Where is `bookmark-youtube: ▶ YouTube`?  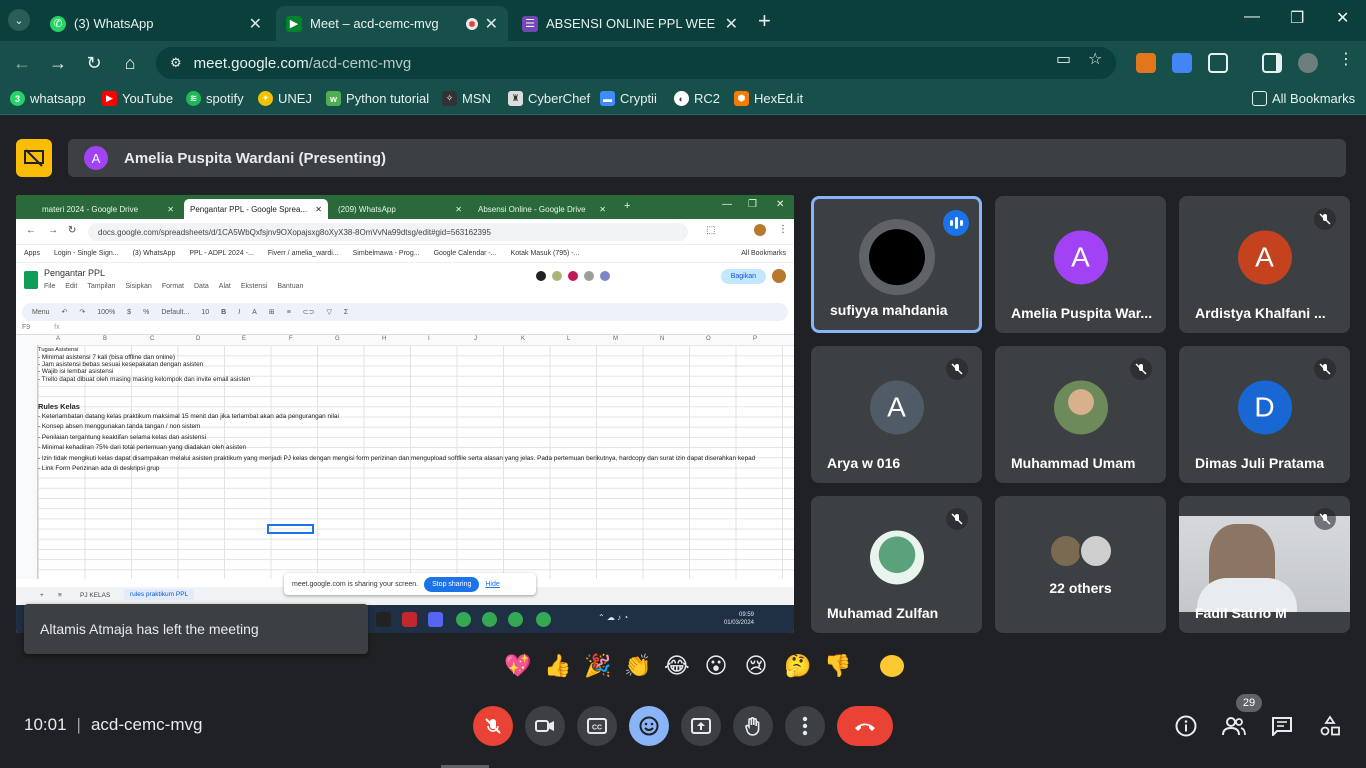
bookmark-youtube: ▶ YouTube is located at coordinates (137, 98).